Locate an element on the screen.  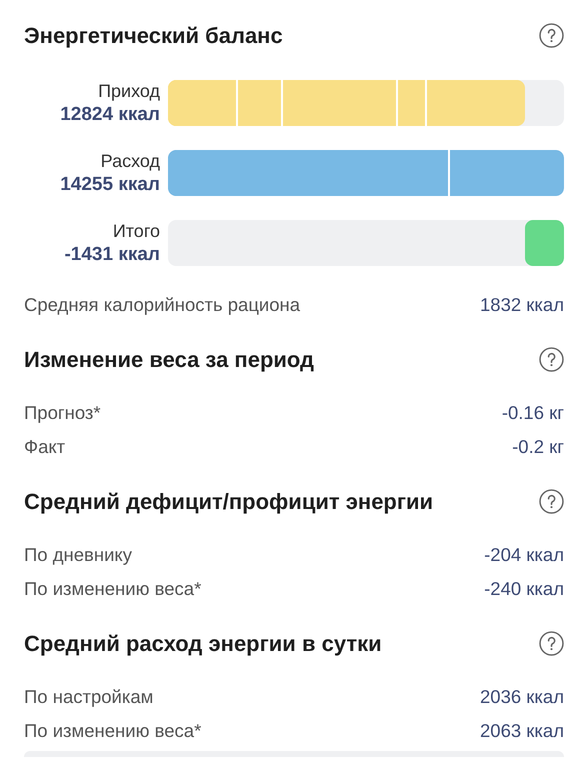
bar-label: Итого is located at coordinates (136, 231).